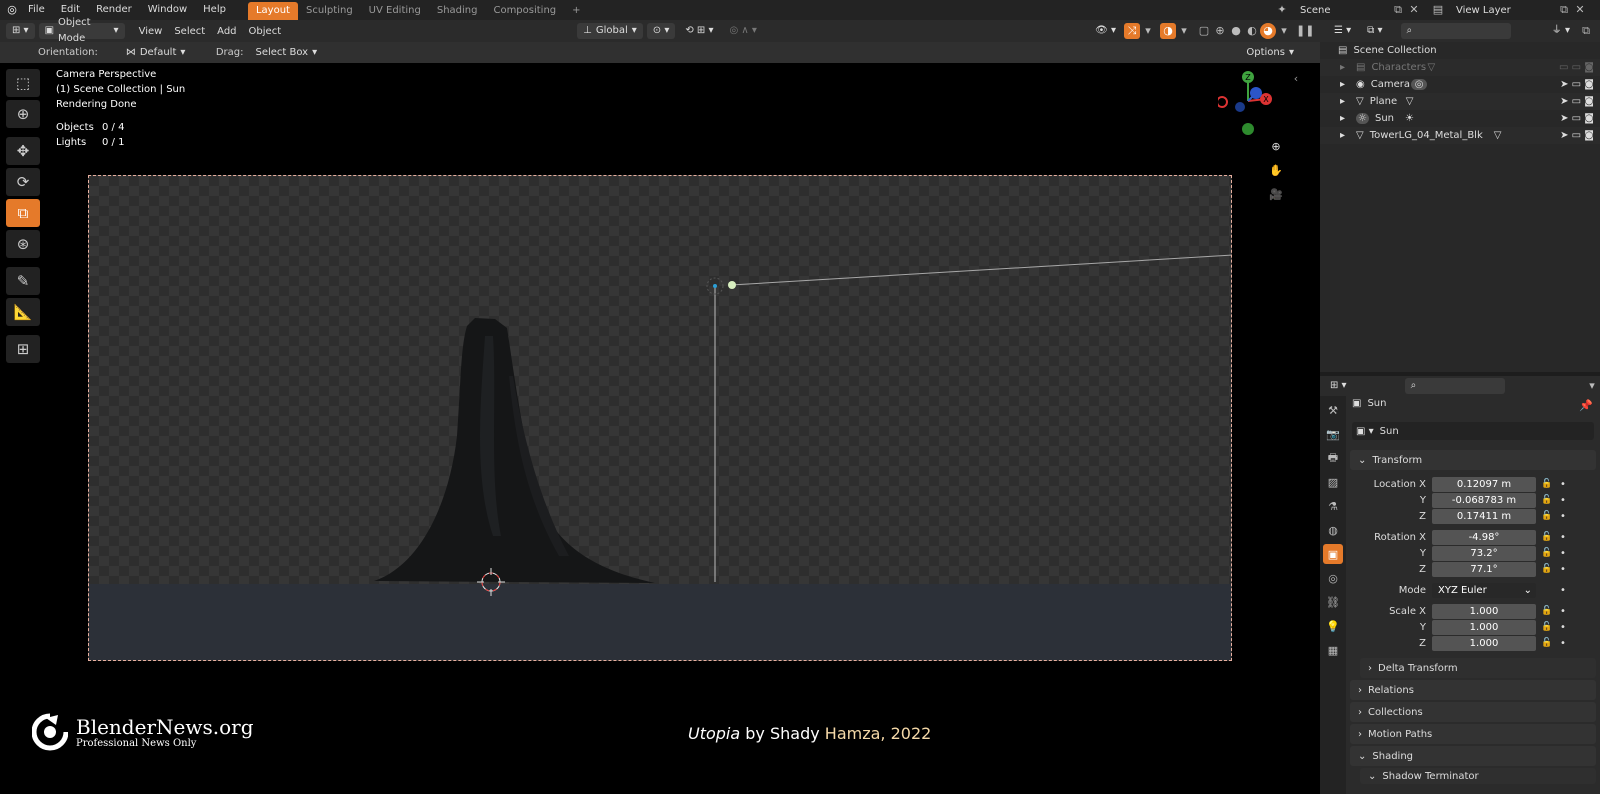 Image resolution: width=1600 pixels, height=794 pixels. Describe the element at coordinates (1473, 734) in the screenshot. I see `motion-paths-section: › Motion Paths` at that location.